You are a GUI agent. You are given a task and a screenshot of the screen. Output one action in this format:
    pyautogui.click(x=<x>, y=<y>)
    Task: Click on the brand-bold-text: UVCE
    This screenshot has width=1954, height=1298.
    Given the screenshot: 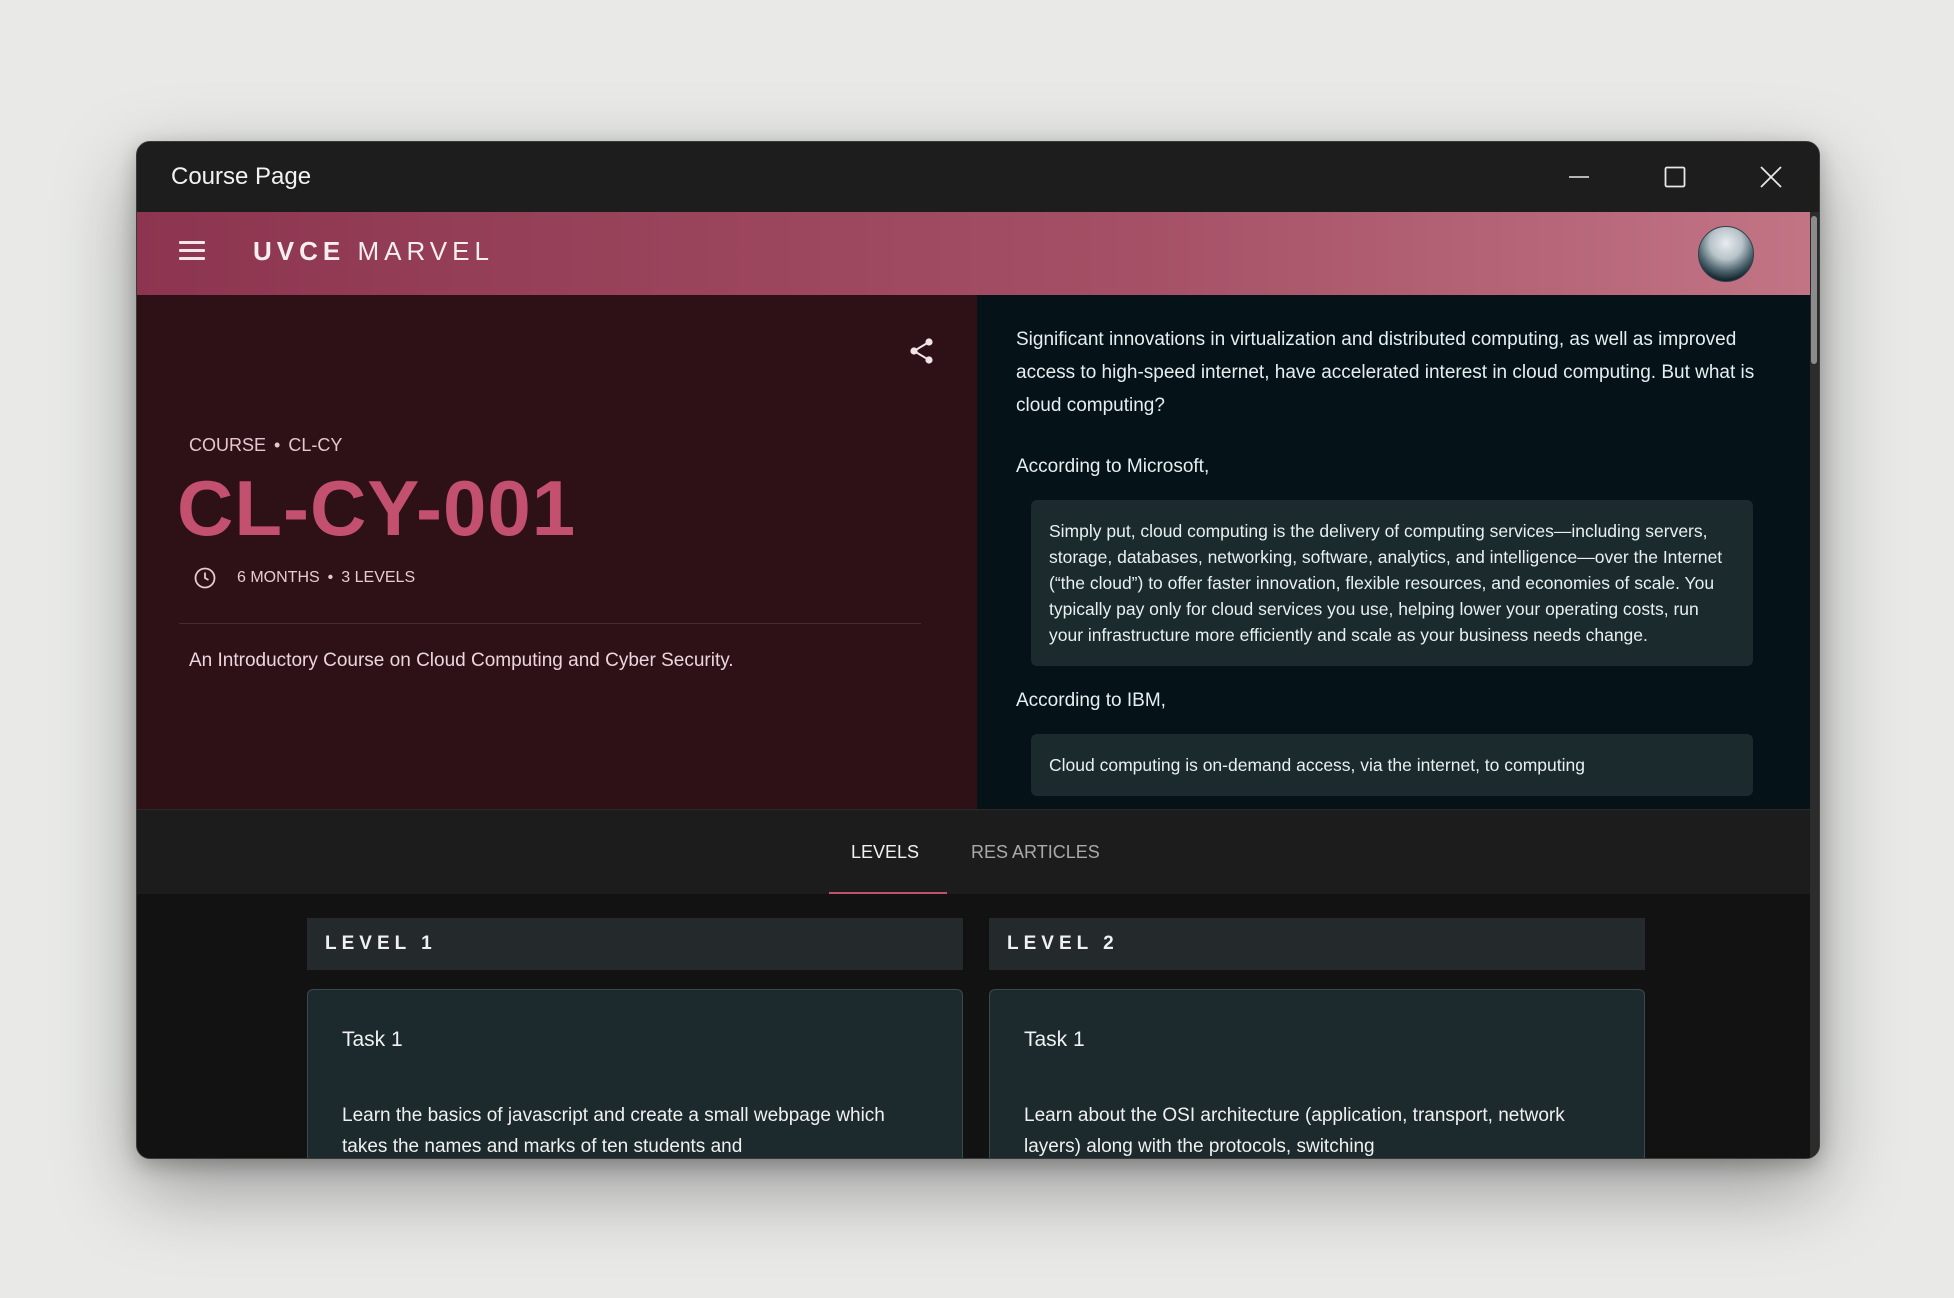 What is the action you would take?
    pyautogui.click(x=299, y=251)
    